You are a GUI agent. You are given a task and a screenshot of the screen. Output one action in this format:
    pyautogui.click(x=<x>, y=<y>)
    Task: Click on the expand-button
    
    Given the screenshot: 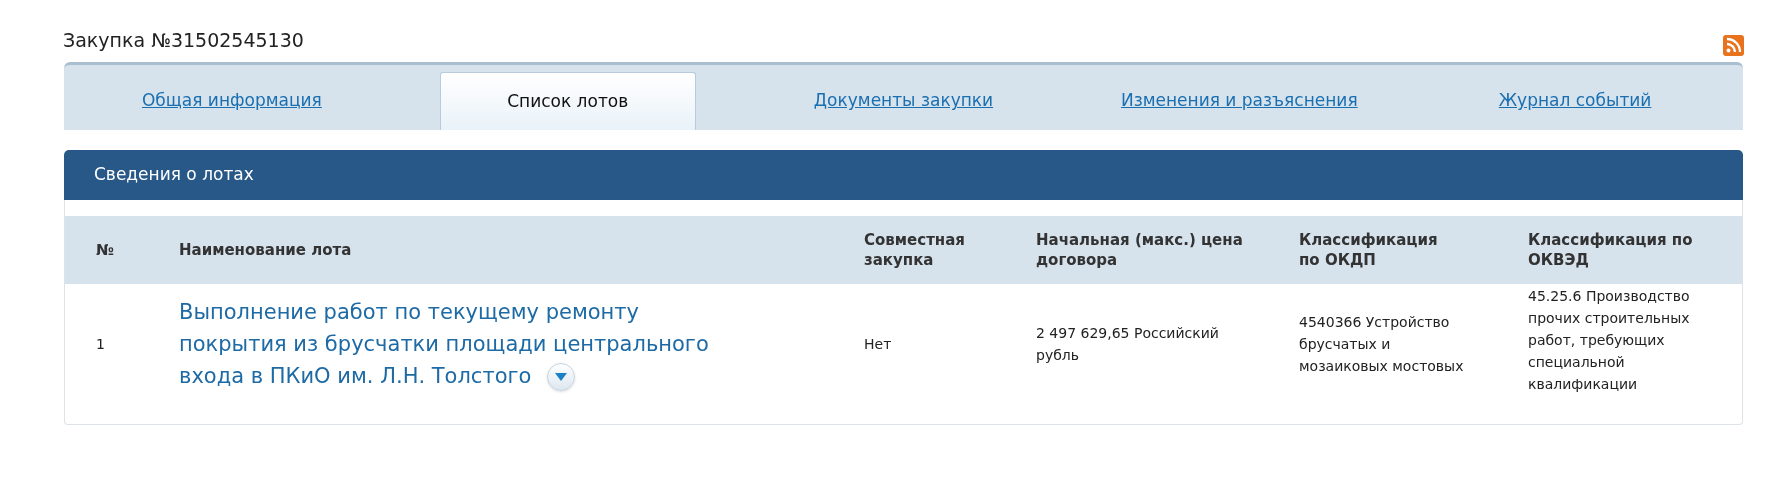 What is the action you would take?
    pyautogui.click(x=561, y=377)
    